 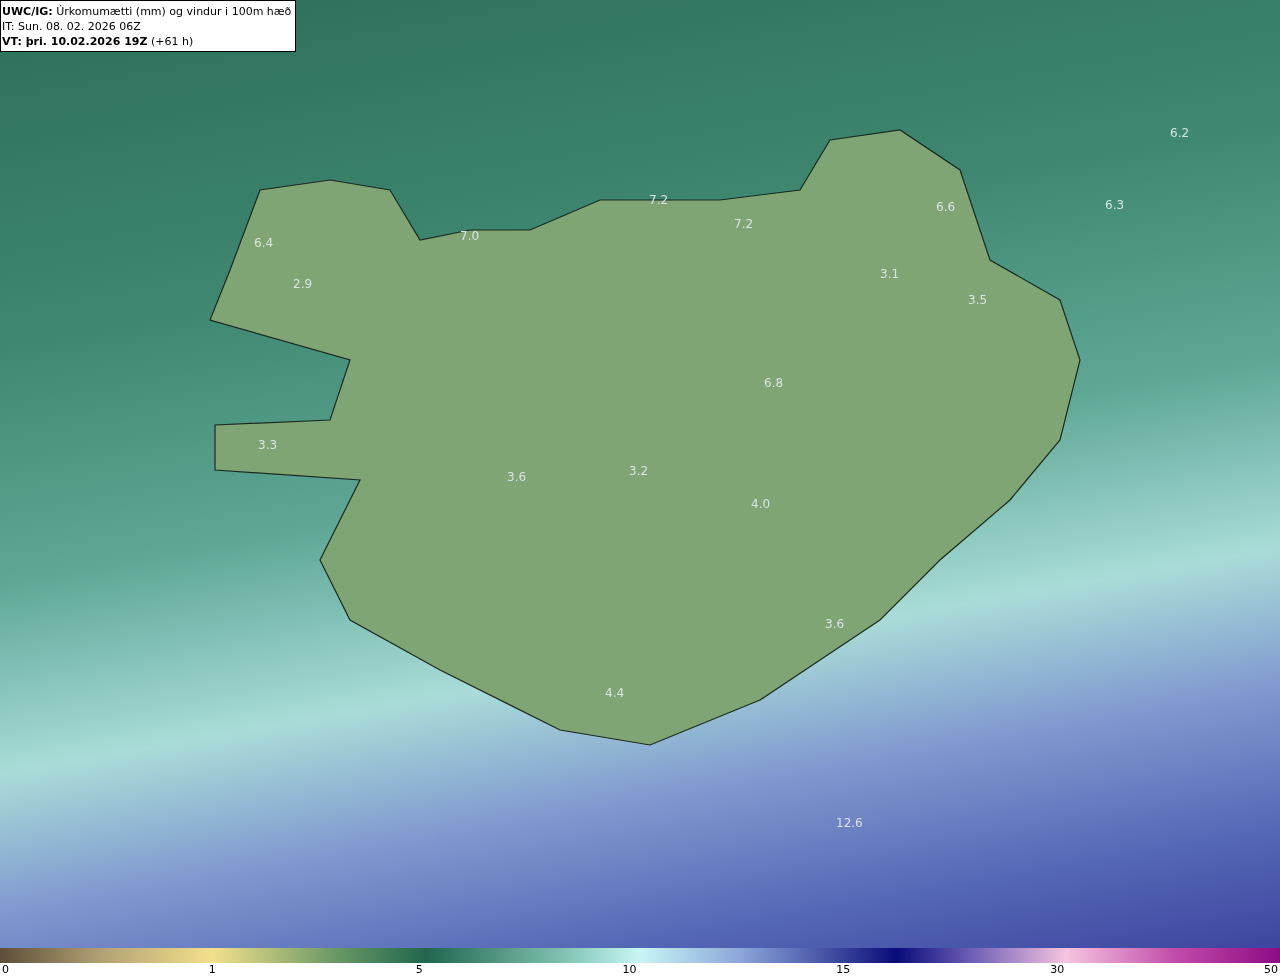 What do you see at coordinates (774, 383) in the screenshot?
I see `map-value-label: 6.8` at bounding box center [774, 383].